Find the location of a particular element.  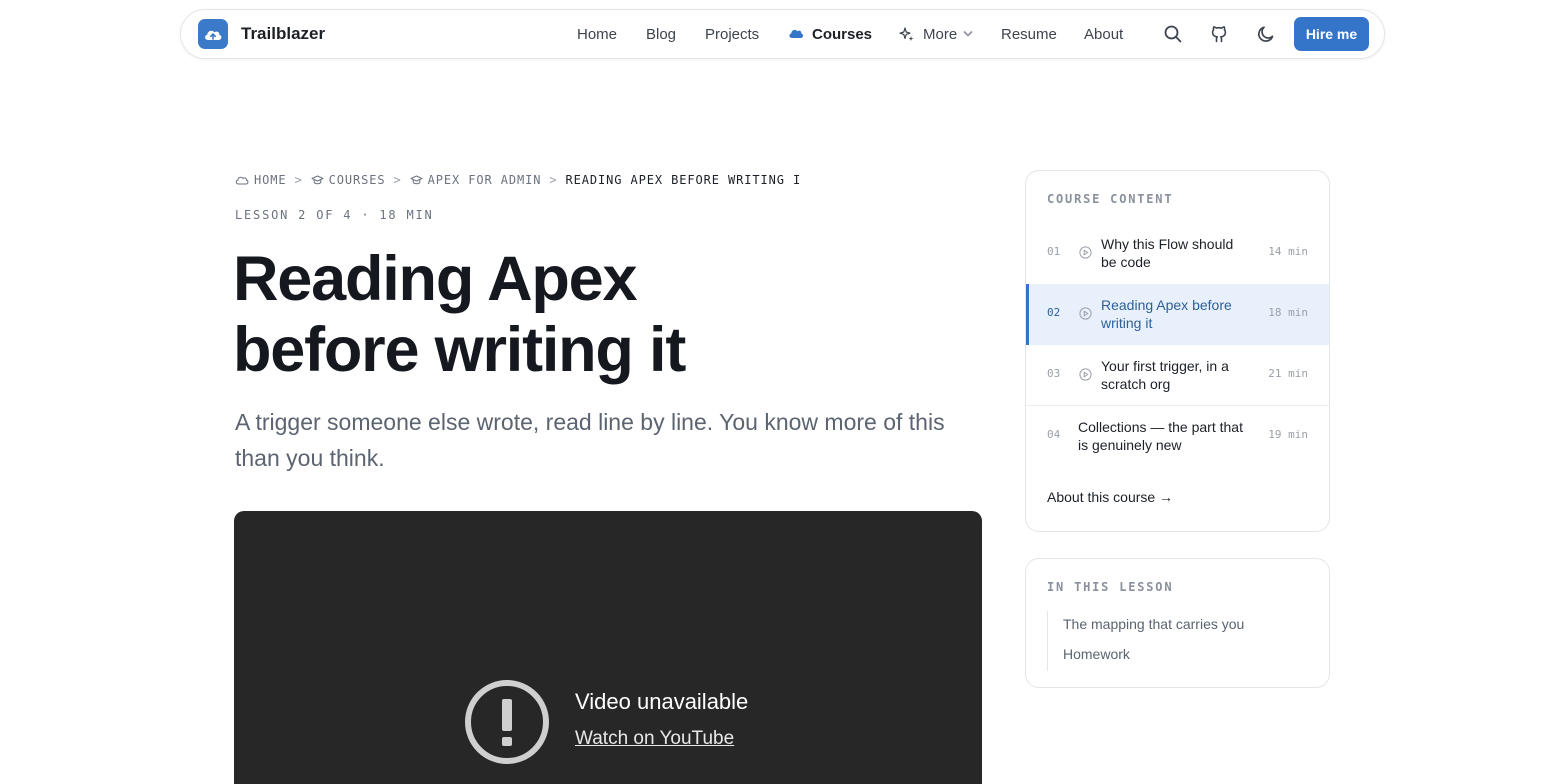

lesson-duration: 19 min is located at coordinates (1288, 434).